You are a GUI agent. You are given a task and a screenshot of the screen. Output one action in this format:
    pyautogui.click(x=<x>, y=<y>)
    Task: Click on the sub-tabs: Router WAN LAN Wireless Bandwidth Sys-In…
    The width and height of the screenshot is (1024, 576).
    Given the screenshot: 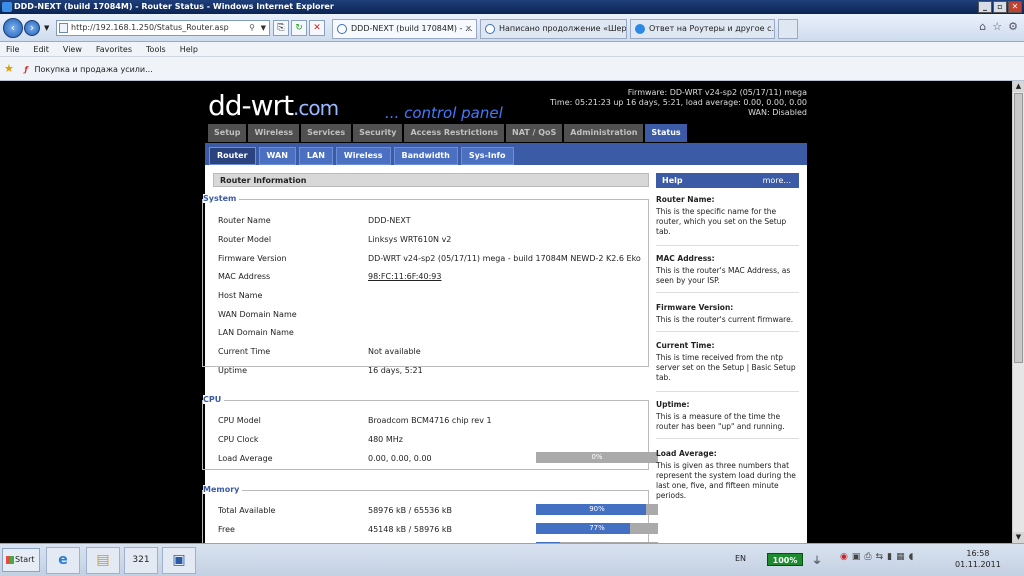 What is the action you would take?
    pyautogui.click(x=506, y=154)
    